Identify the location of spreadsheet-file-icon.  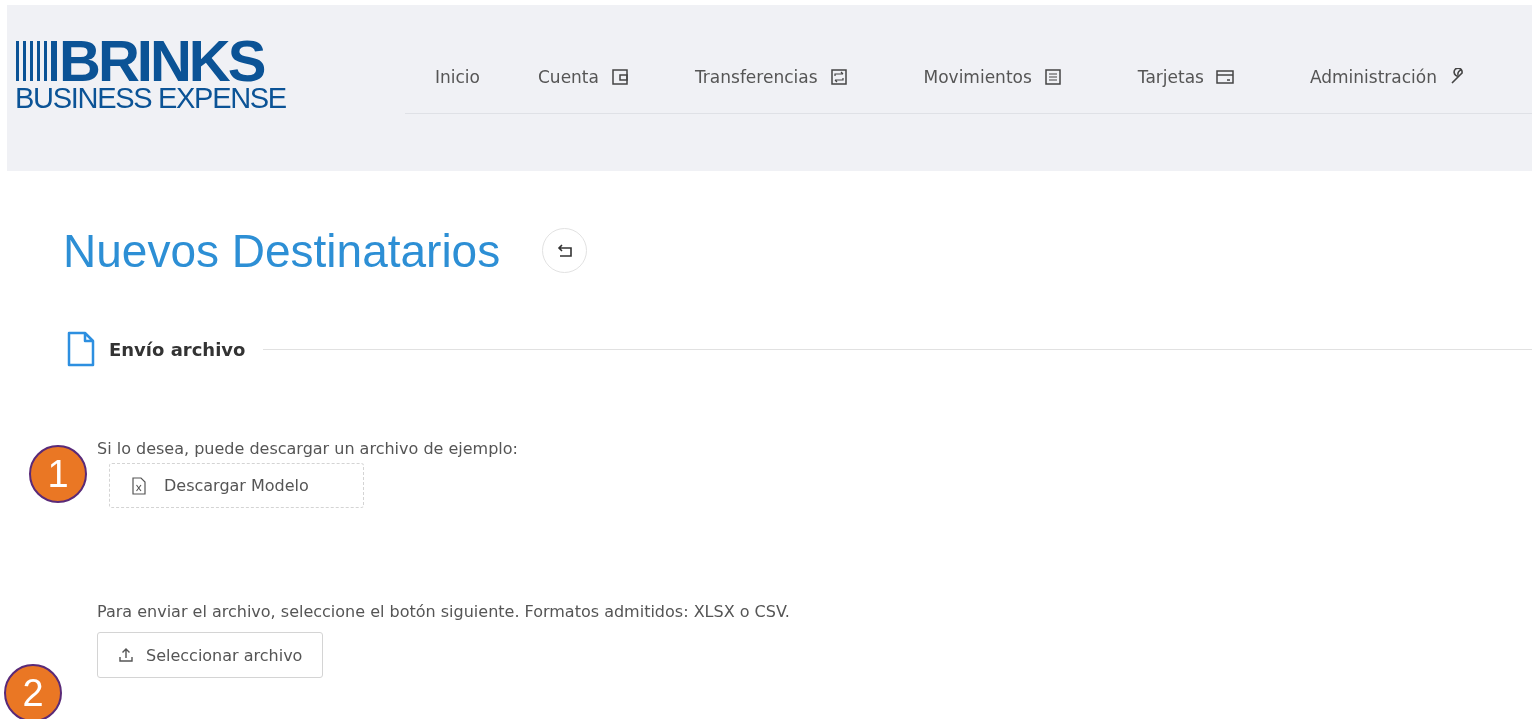
(139, 485).